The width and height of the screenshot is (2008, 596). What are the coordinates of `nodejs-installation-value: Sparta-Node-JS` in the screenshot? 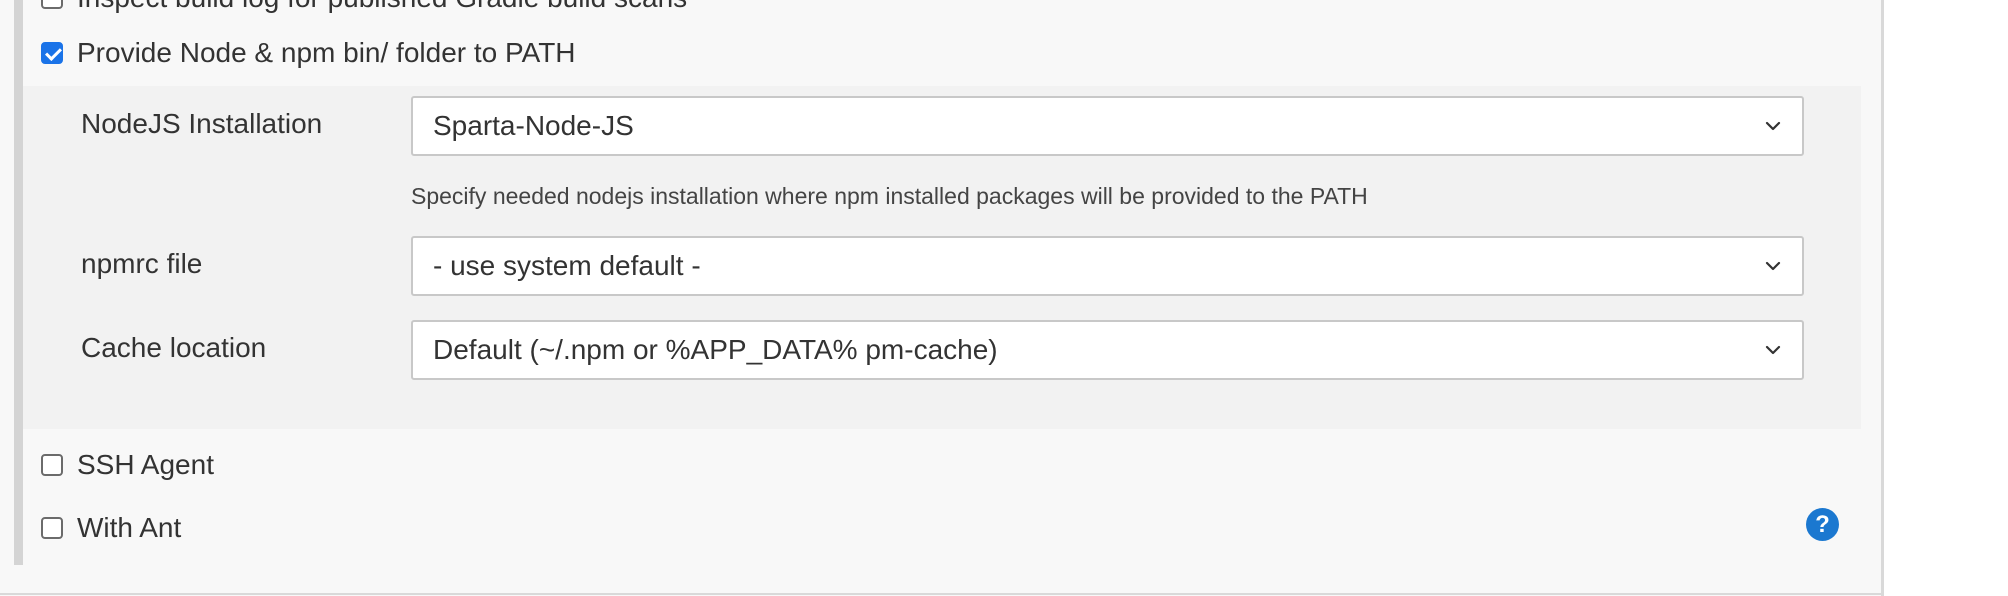 It's located at (533, 125).